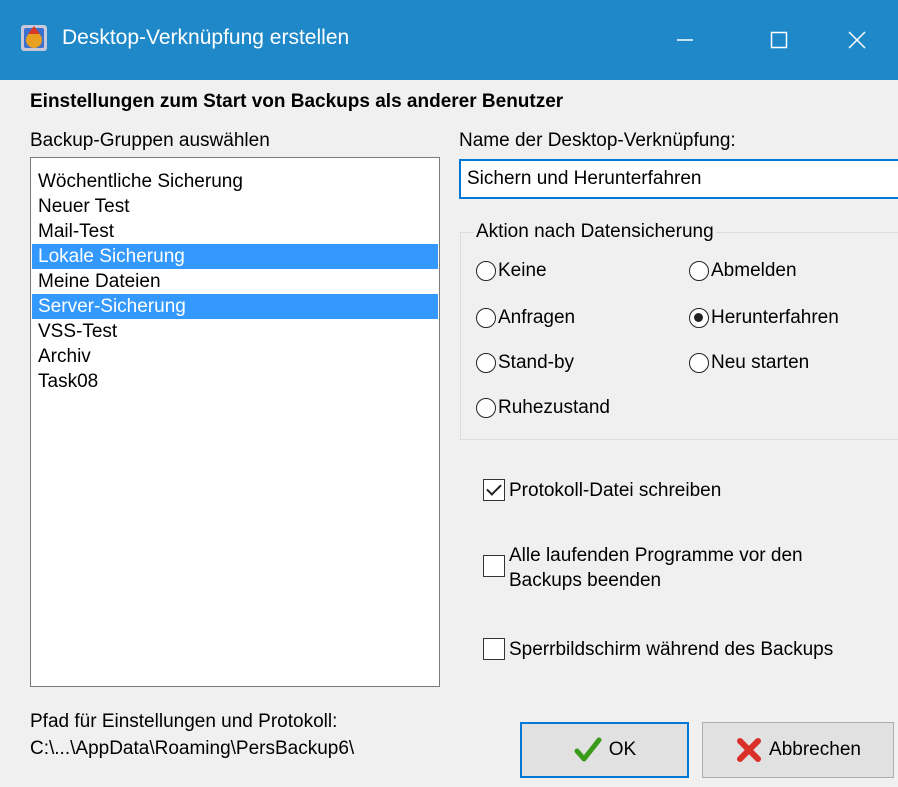  I want to click on cancel-button: Abbrechen, so click(798, 750).